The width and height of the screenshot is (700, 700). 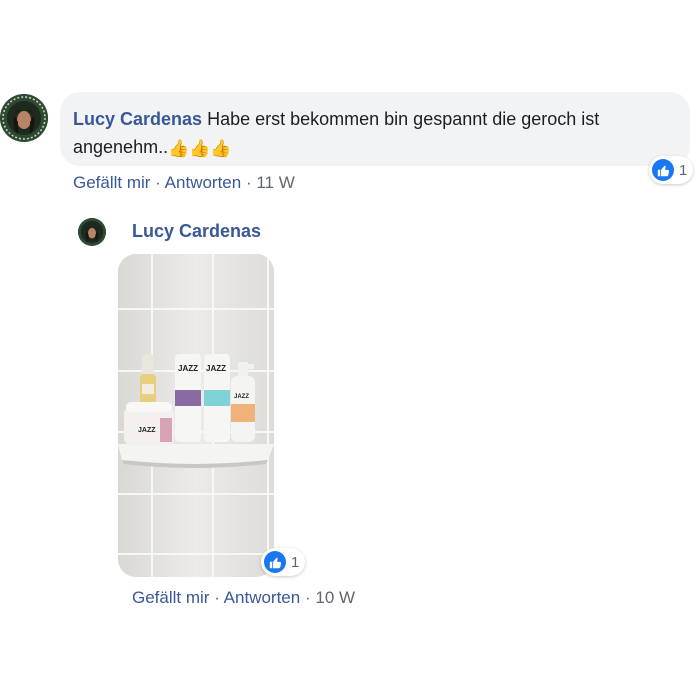 I want to click on photo-brand-tube1: JAZZ, so click(x=188, y=368).